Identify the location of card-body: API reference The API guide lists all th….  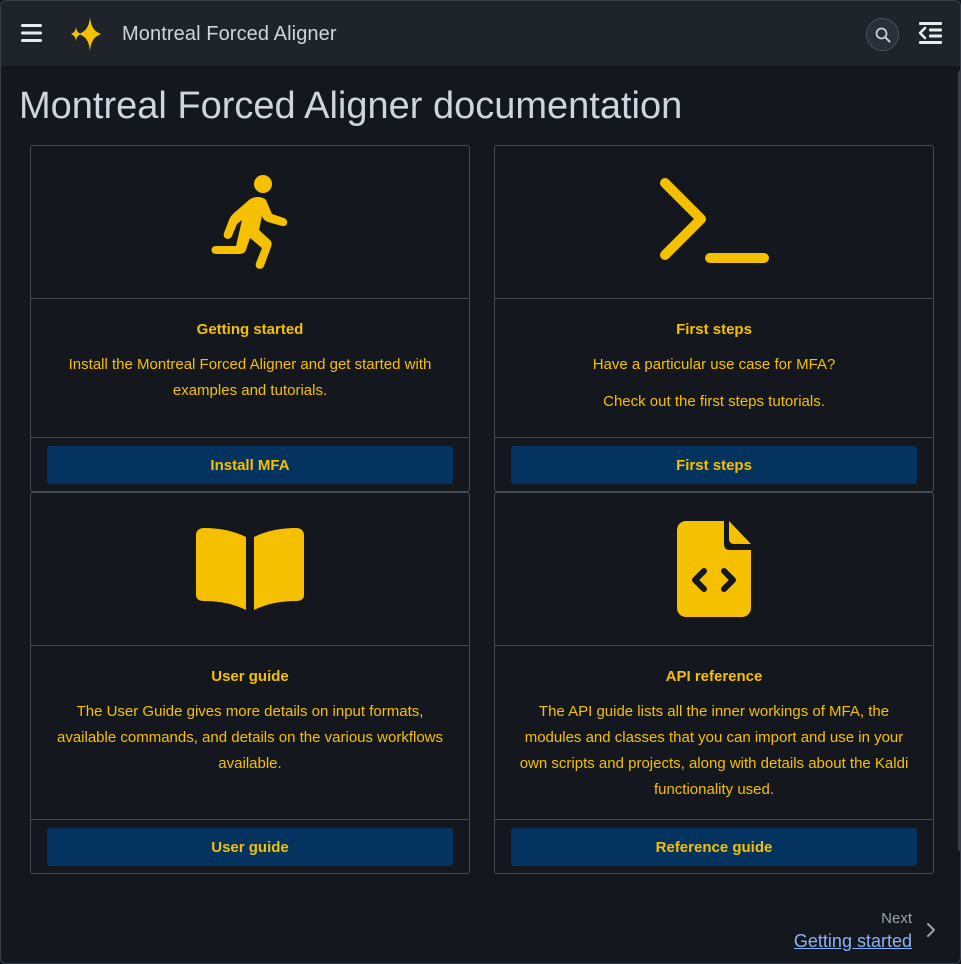
(714, 735).